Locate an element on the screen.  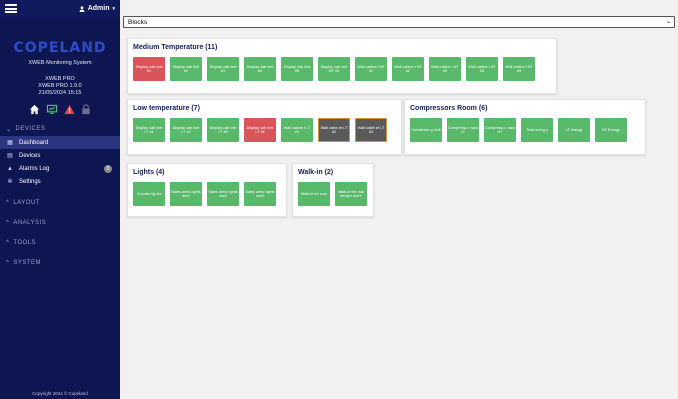
device-tile-label: Wall cabine t NT #3 is located at coordinates (482, 68).